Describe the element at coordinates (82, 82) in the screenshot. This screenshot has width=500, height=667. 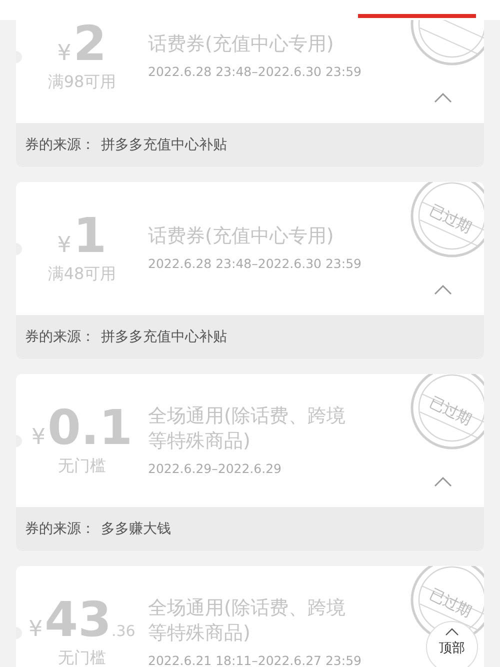
I see `coupon-condition: 满98可用` at that location.